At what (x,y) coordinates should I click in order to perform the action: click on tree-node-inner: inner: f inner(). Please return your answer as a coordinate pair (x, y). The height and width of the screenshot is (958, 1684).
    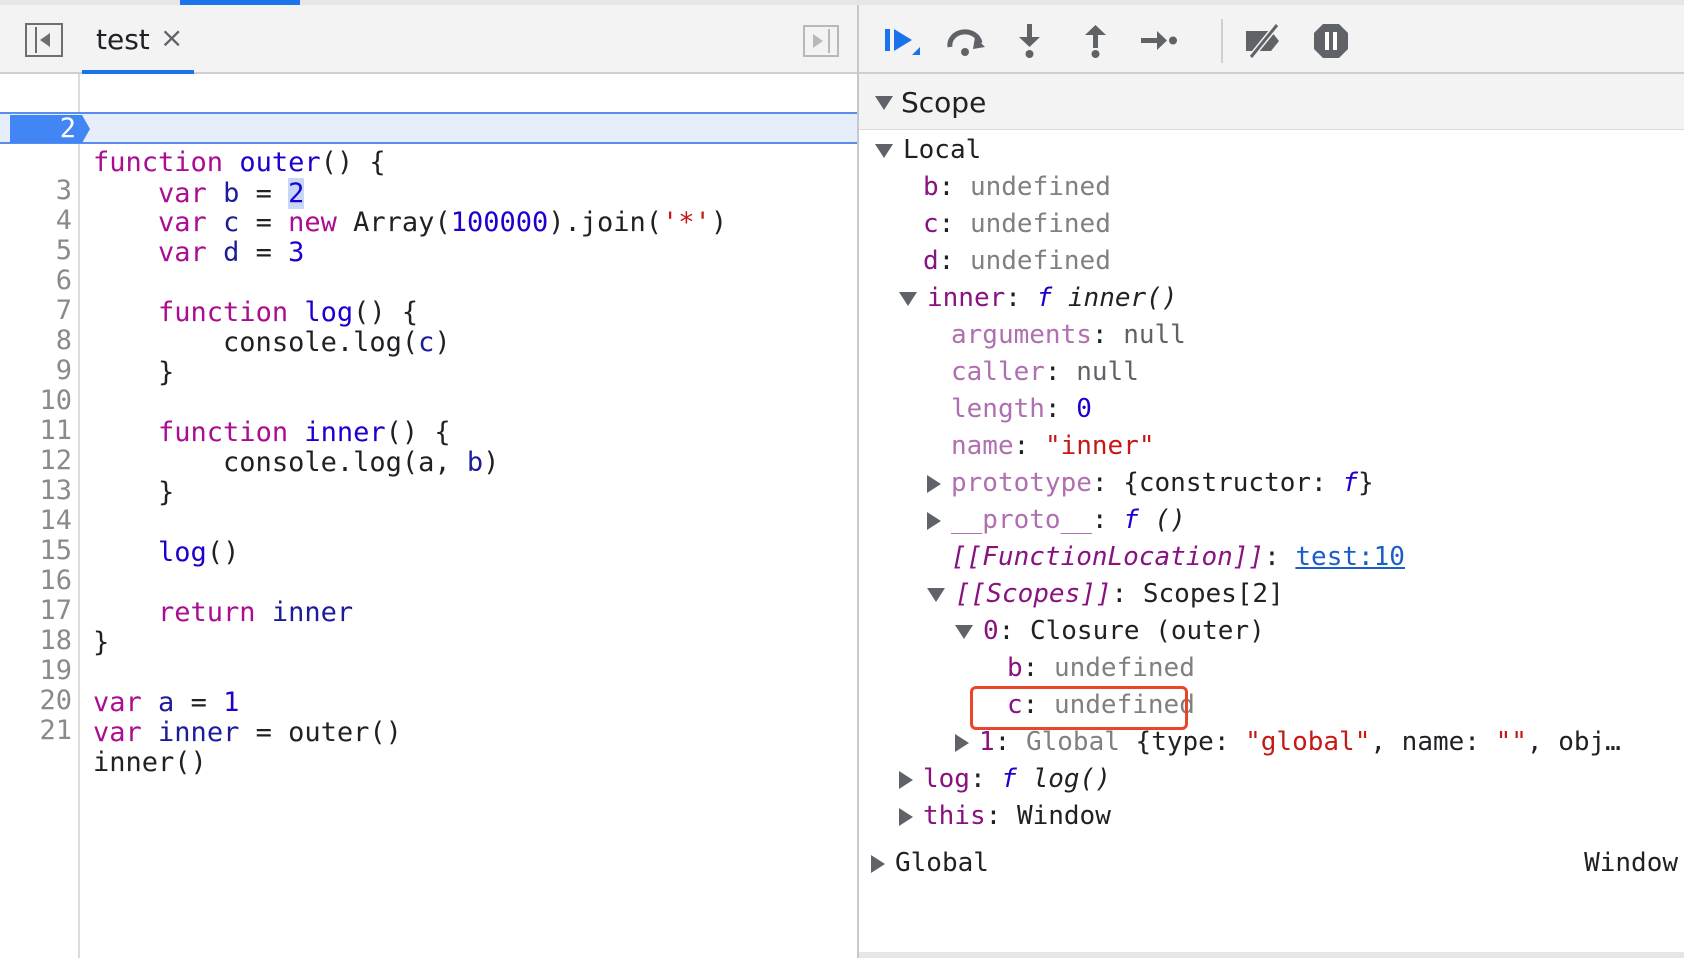
    Looking at the image, I should click on (1038, 298).